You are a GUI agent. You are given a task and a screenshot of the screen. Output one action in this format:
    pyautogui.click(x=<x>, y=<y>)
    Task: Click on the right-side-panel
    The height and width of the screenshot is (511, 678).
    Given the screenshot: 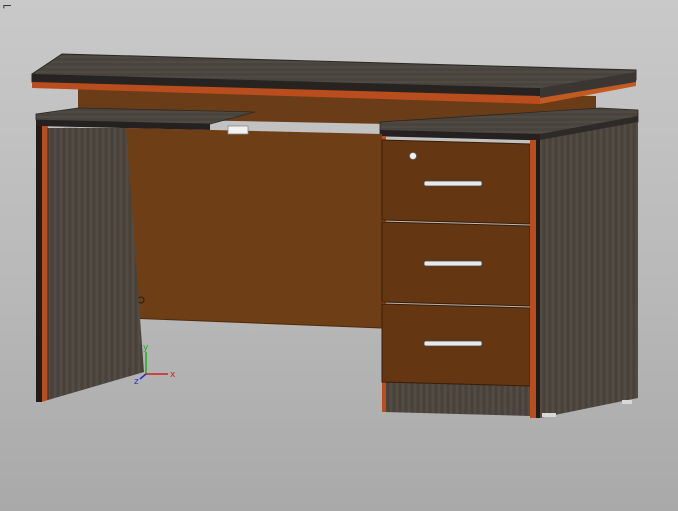 What is the action you would take?
    pyautogui.click(x=589, y=270)
    